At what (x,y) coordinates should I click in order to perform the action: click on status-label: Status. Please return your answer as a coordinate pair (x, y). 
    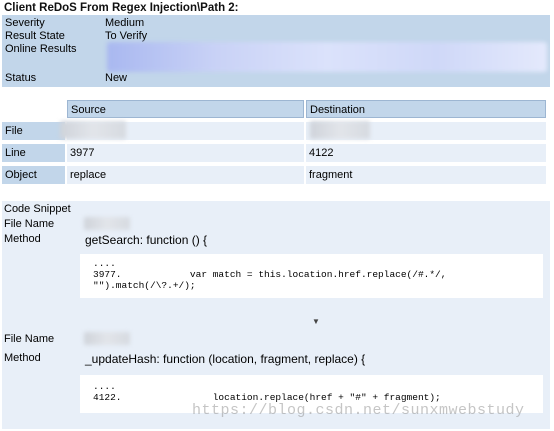
    Looking at the image, I should click on (21, 78).